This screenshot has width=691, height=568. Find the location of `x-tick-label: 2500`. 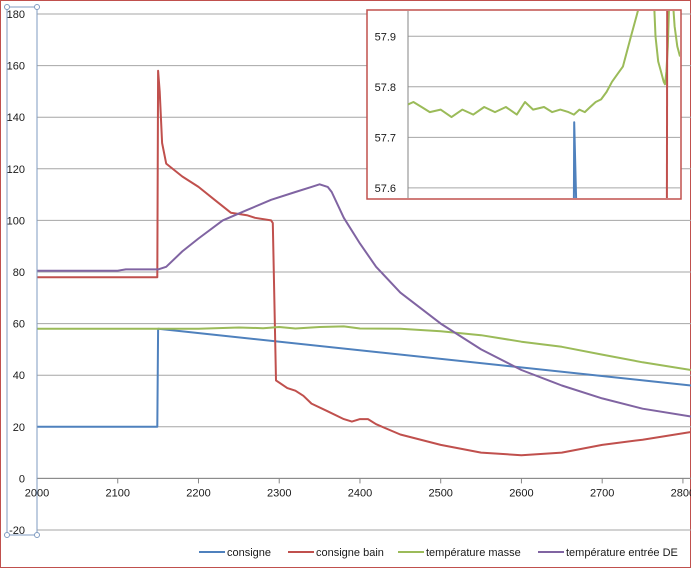

x-tick-label: 2500 is located at coordinates (440, 493).